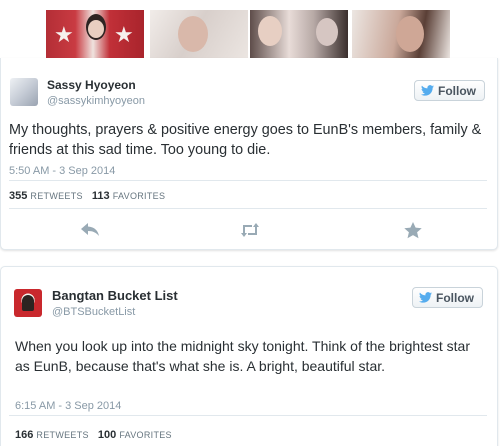 The image size is (500, 446). Describe the element at coordinates (68, 406) in the screenshot. I see `tweet-timestamp: 6:15 AM - 3 Sep 2014` at that location.